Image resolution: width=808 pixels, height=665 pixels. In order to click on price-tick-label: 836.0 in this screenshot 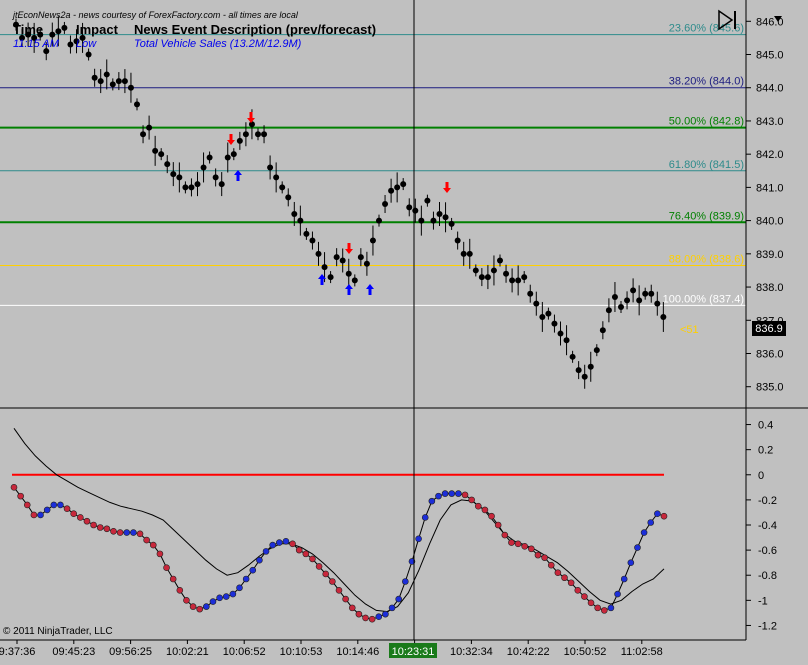, I will do `click(770, 354)`.